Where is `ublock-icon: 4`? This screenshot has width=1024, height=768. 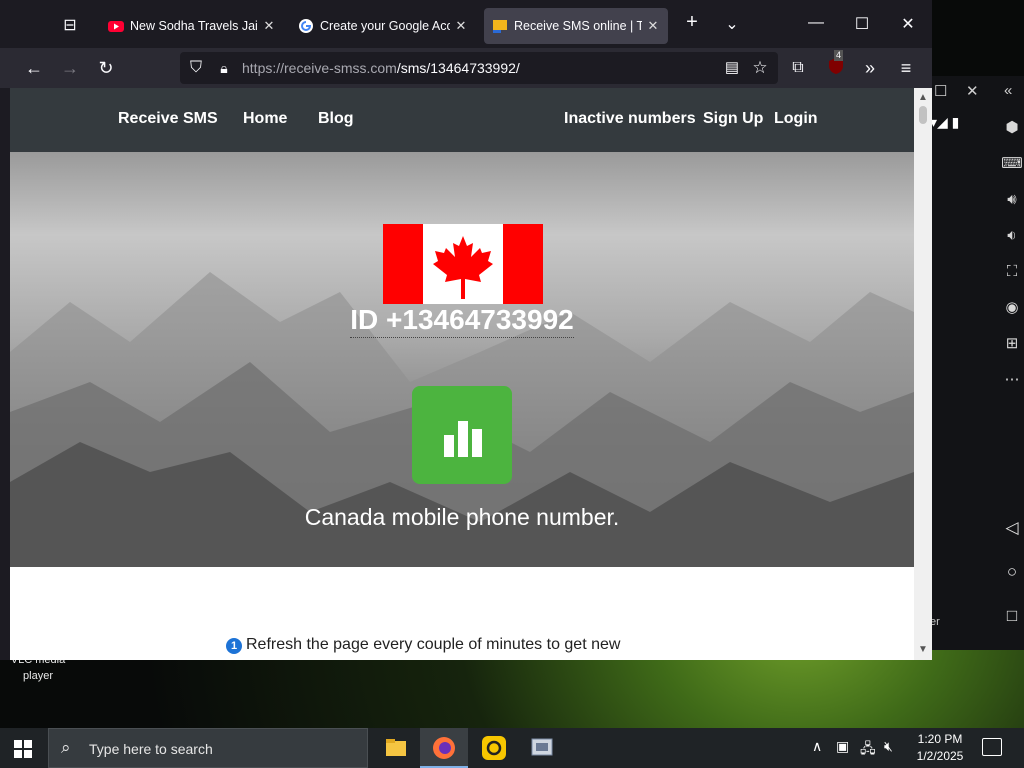
ublock-icon: 4 is located at coordinates (836, 65).